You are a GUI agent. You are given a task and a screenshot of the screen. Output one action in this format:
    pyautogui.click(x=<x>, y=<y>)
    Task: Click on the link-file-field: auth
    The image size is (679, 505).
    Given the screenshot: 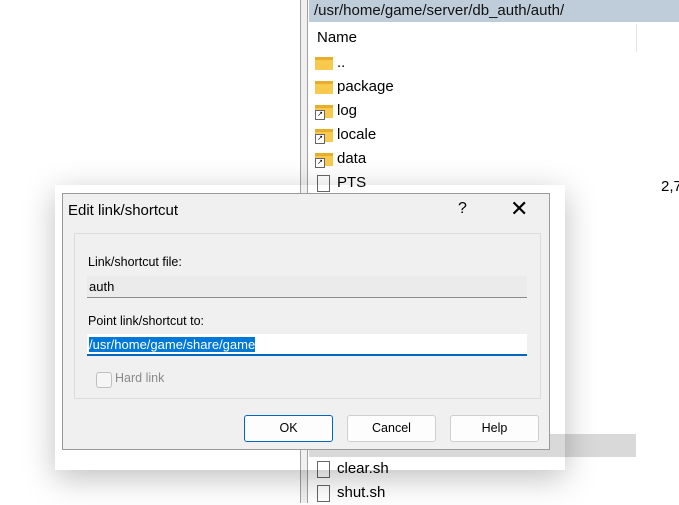 What is the action you would take?
    pyautogui.click(x=307, y=287)
    